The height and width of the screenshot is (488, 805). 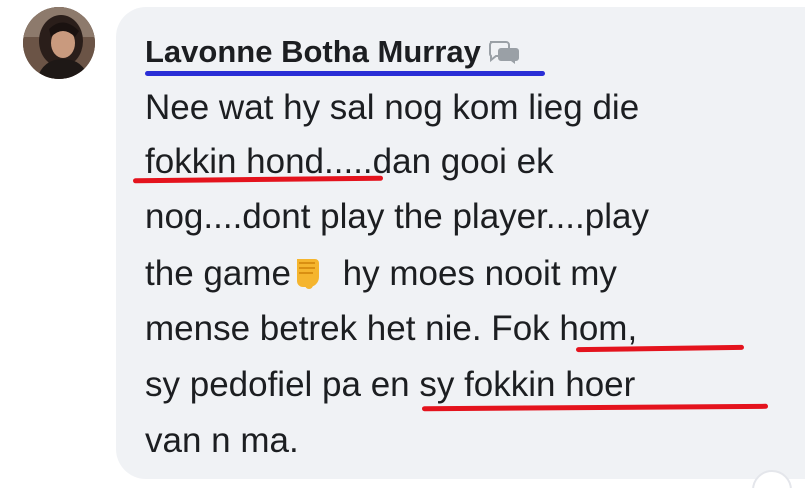 What do you see at coordinates (345, 73) in the screenshot?
I see `author-annotation-underline` at bounding box center [345, 73].